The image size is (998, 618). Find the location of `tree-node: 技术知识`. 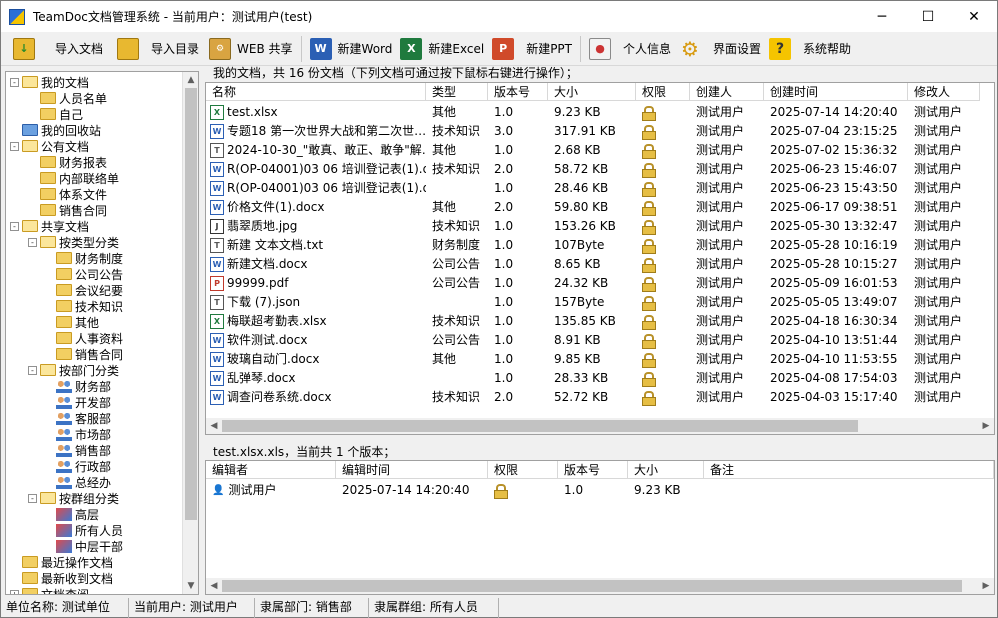

tree-node: 技术知识 is located at coordinates (83, 306).